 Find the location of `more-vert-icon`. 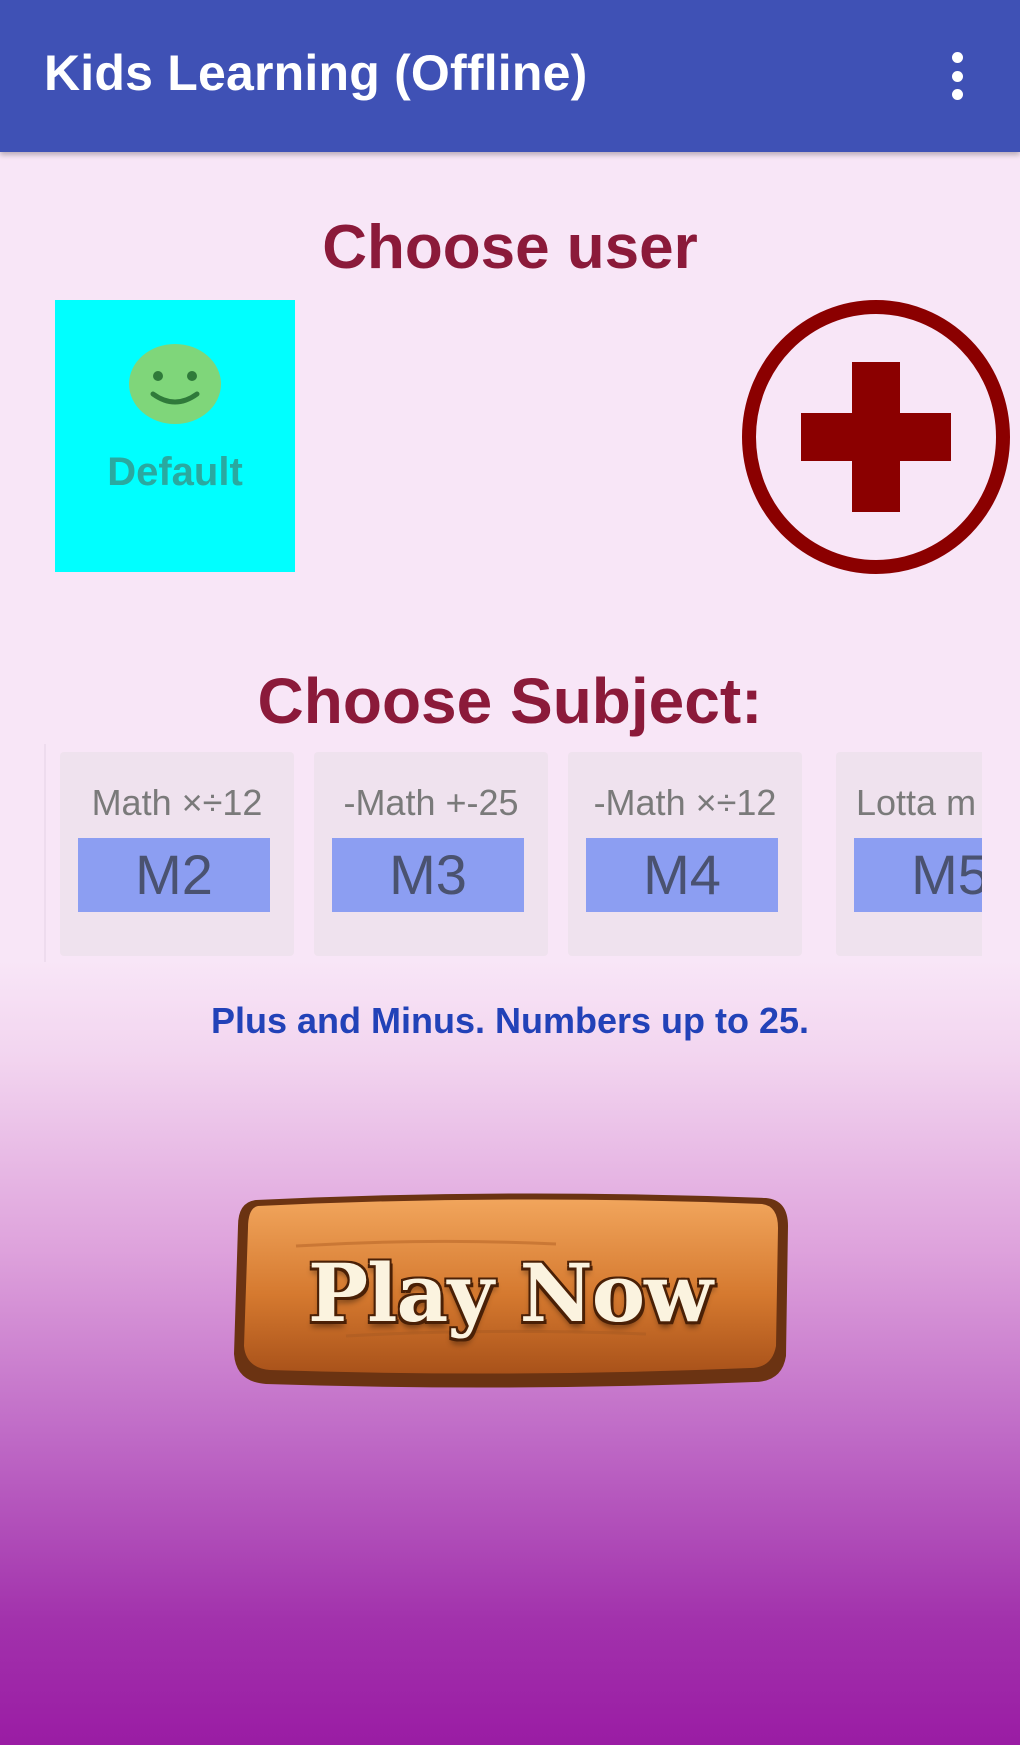

more-vert-icon is located at coordinates (957, 76).